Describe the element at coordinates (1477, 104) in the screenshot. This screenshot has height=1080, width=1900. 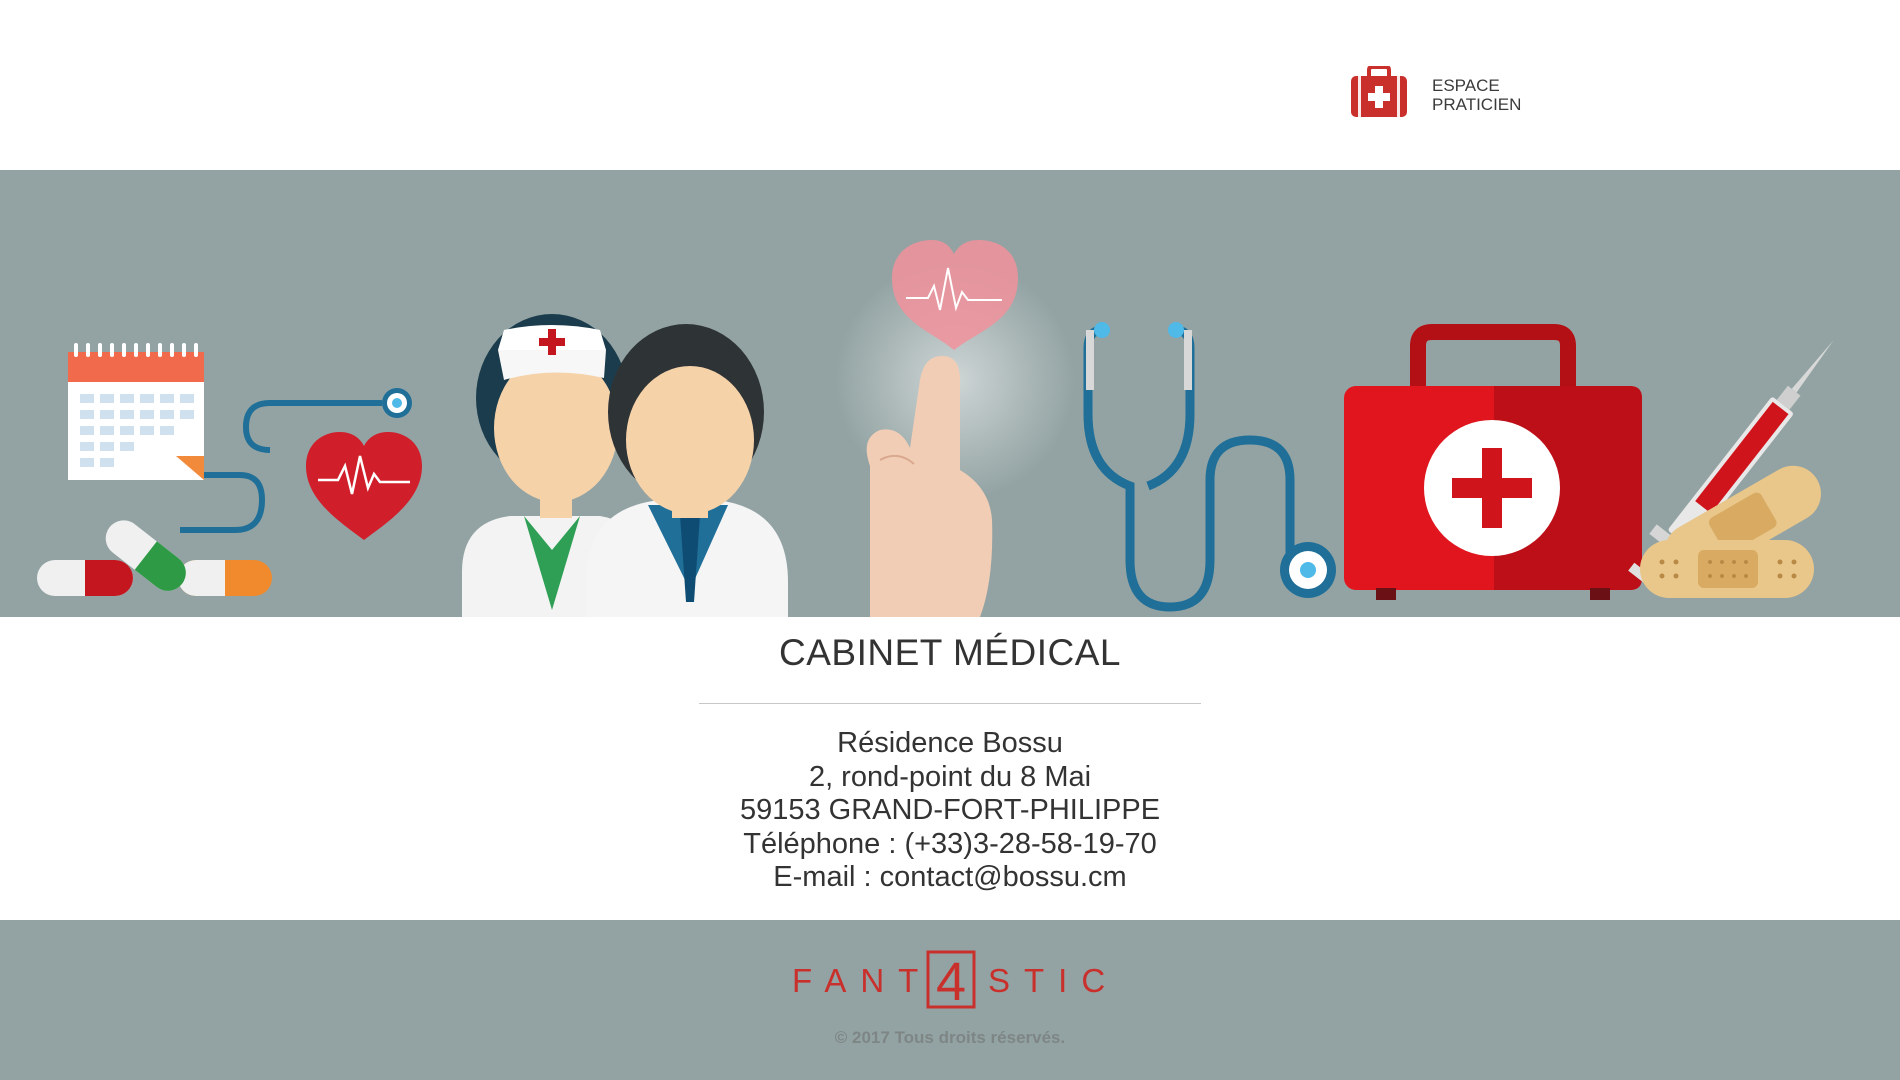
I see `espace-line-2: PRATICIEN` at that location.